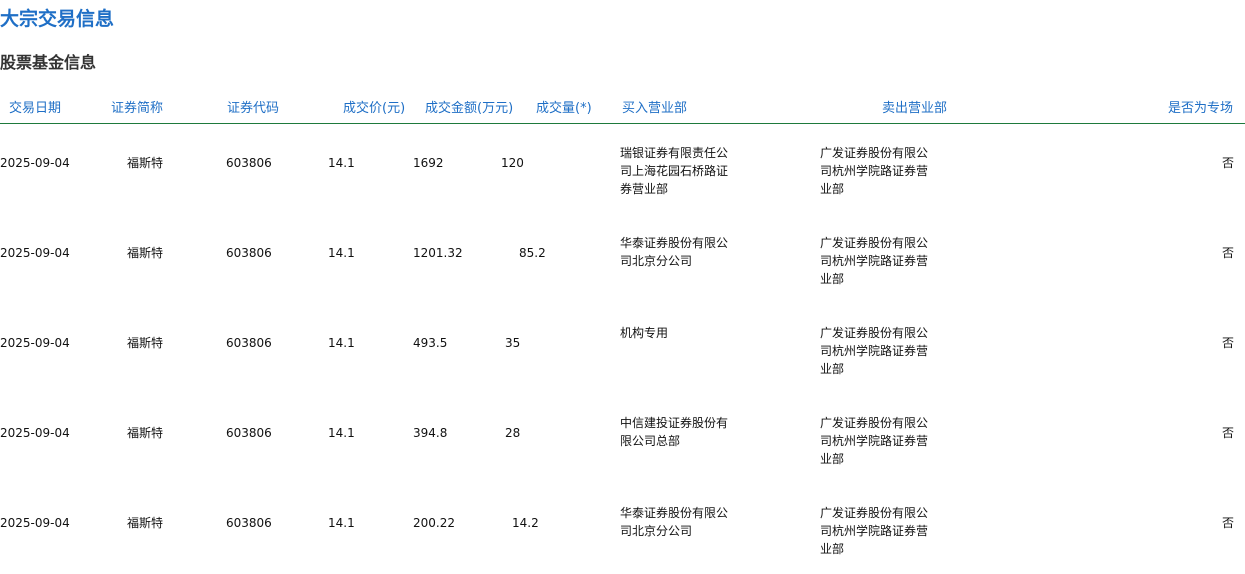 Image resolution: width=1245 pixels, height=574 pixels. I want to click on column-header-seller: 卖出营业部, so click(914, 106).